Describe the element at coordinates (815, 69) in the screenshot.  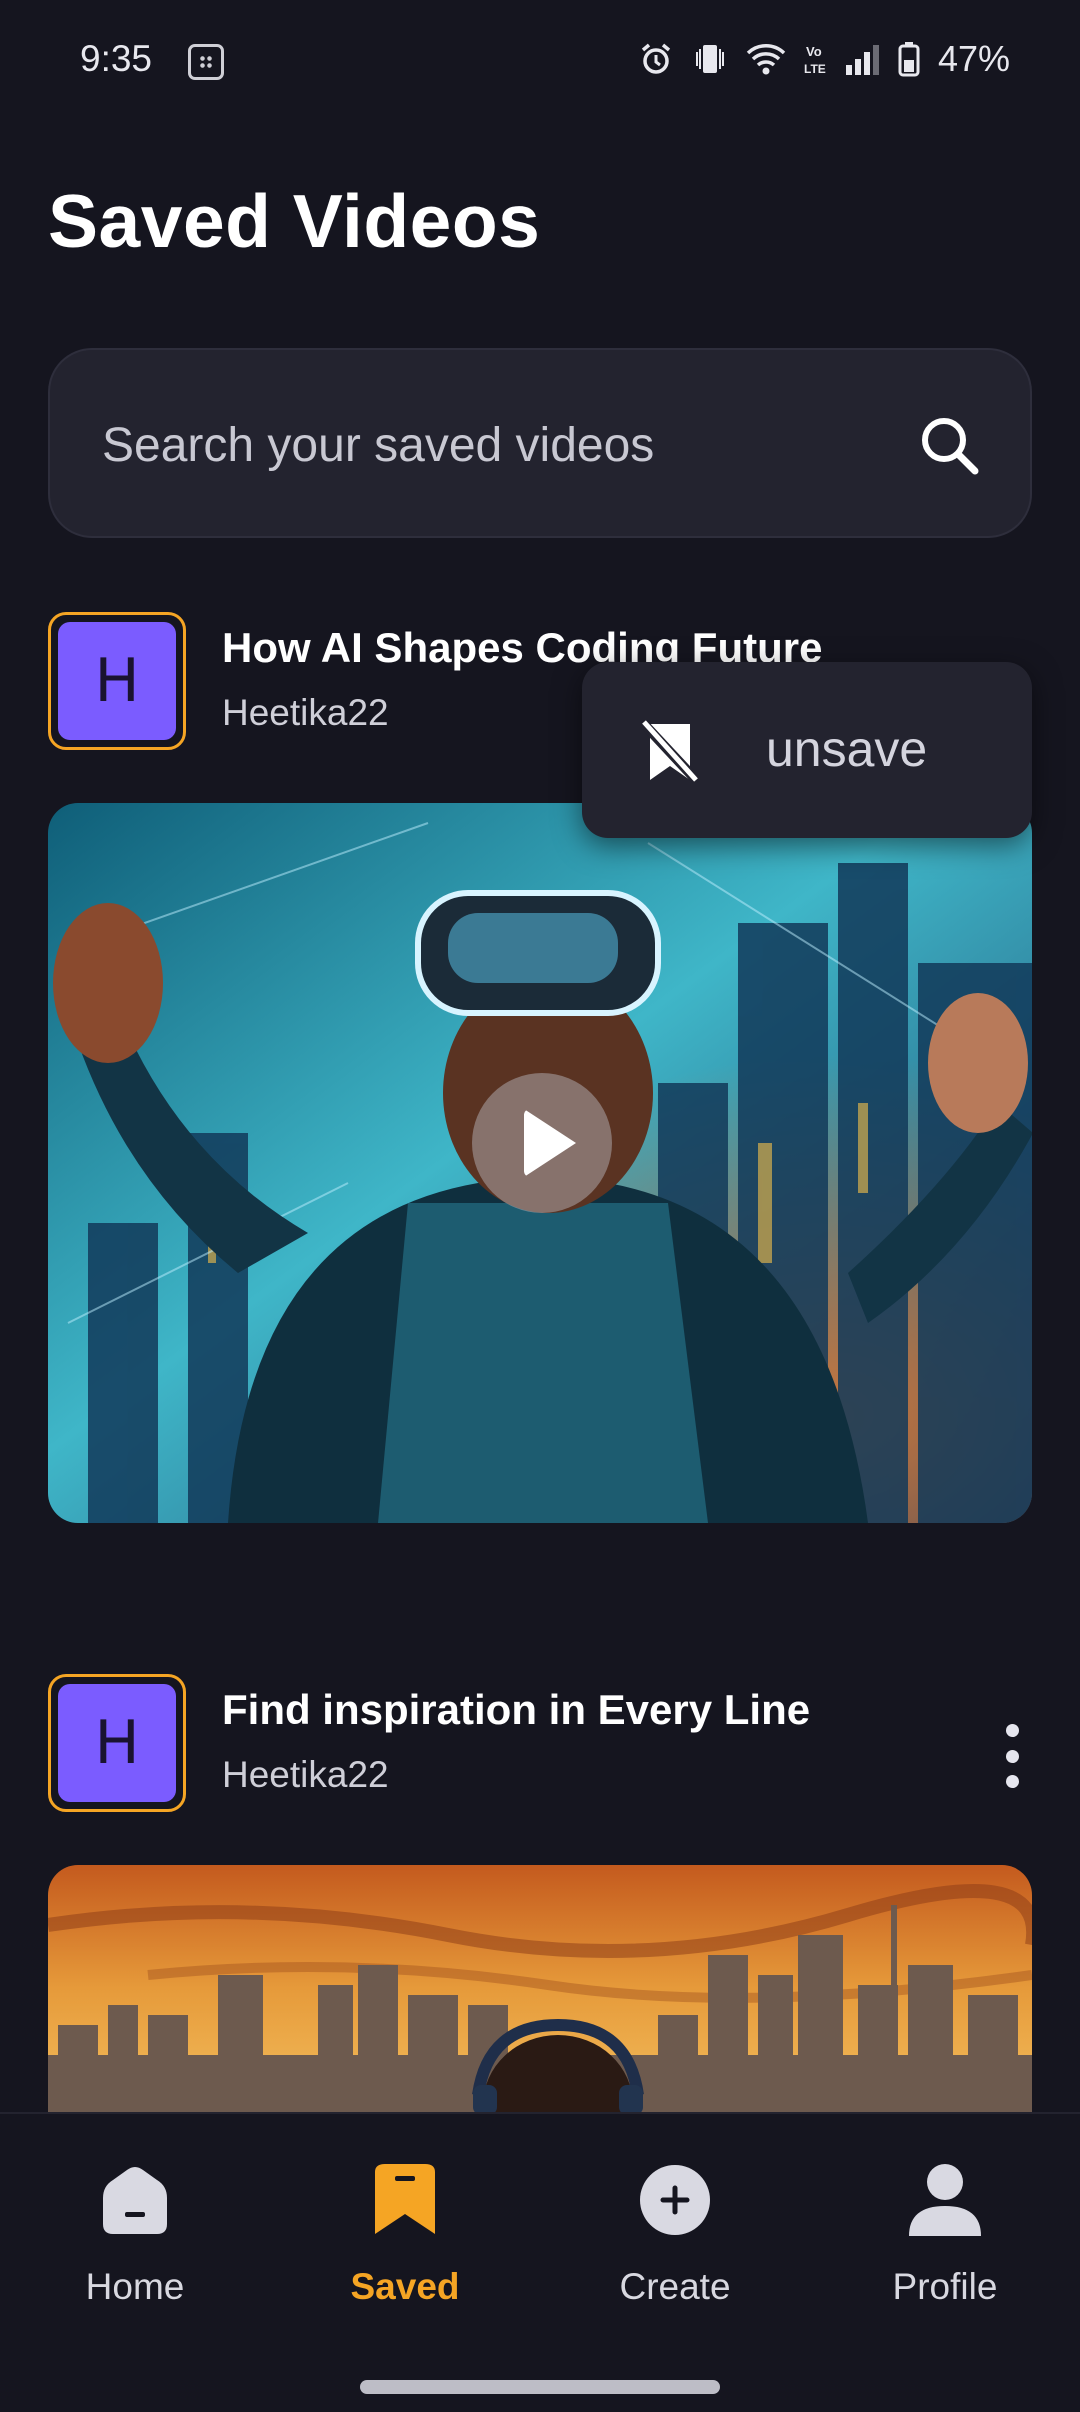
I see `svg-text: LTE` at that location.